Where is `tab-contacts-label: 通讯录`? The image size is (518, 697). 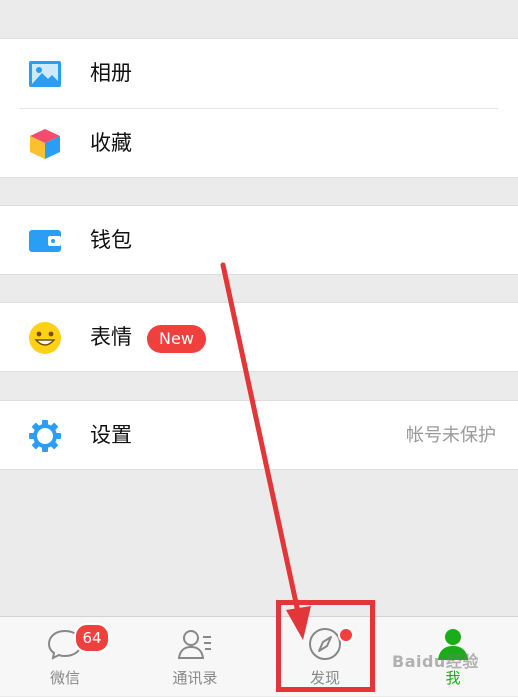 tab-contacts-label: 通讯录 is located at coordinates (195, 678).